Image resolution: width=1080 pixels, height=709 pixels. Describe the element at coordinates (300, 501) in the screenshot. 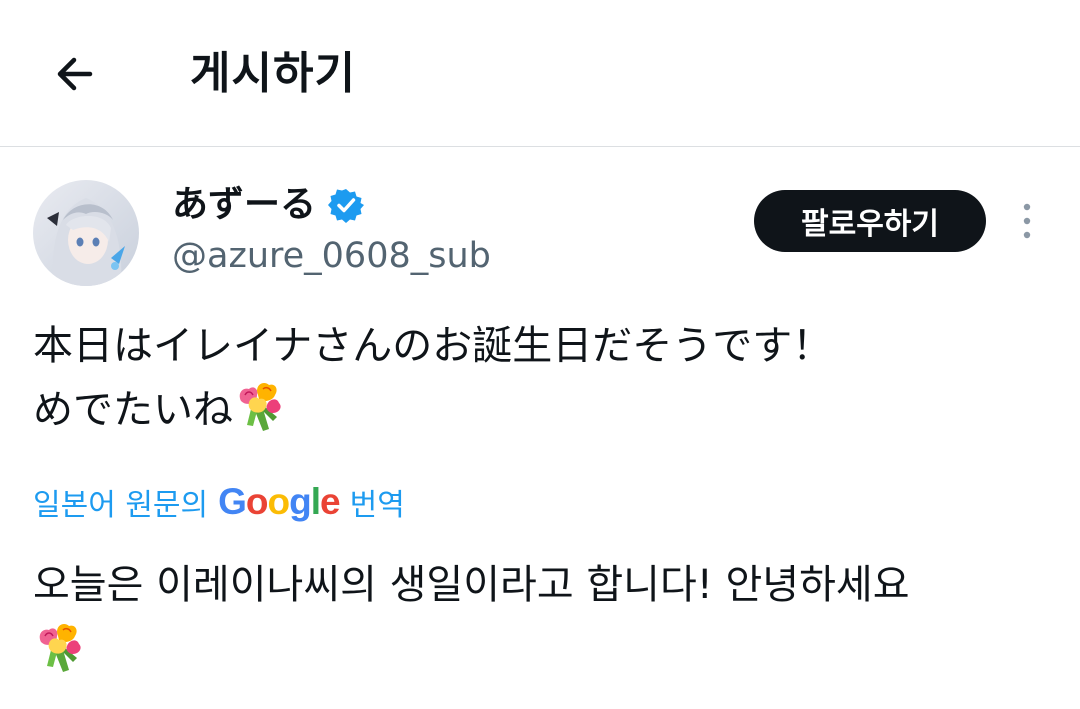

I see `google-letter: g` at that location.